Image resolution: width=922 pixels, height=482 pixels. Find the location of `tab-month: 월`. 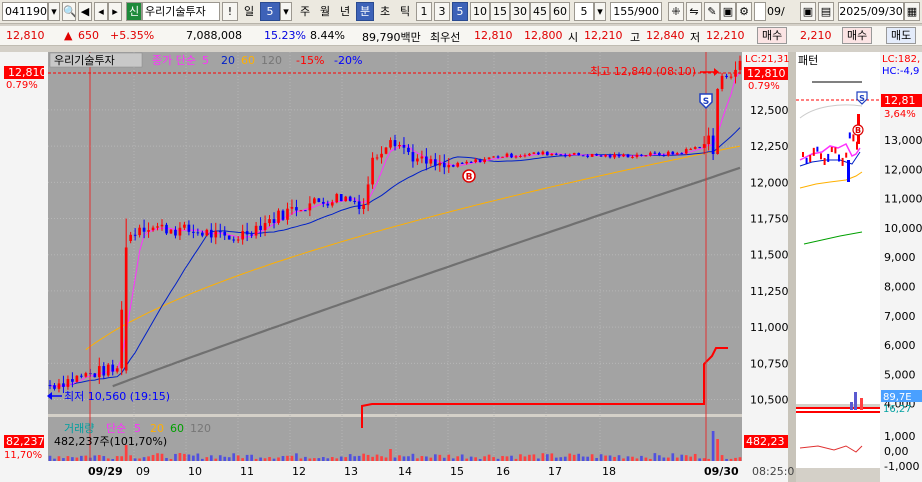

tab-month: 월 is located at coordinates (325, 11).